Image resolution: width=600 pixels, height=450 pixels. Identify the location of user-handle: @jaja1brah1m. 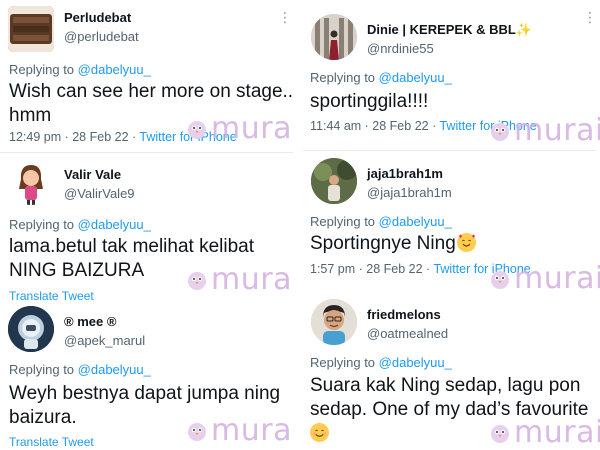
(409, 192).